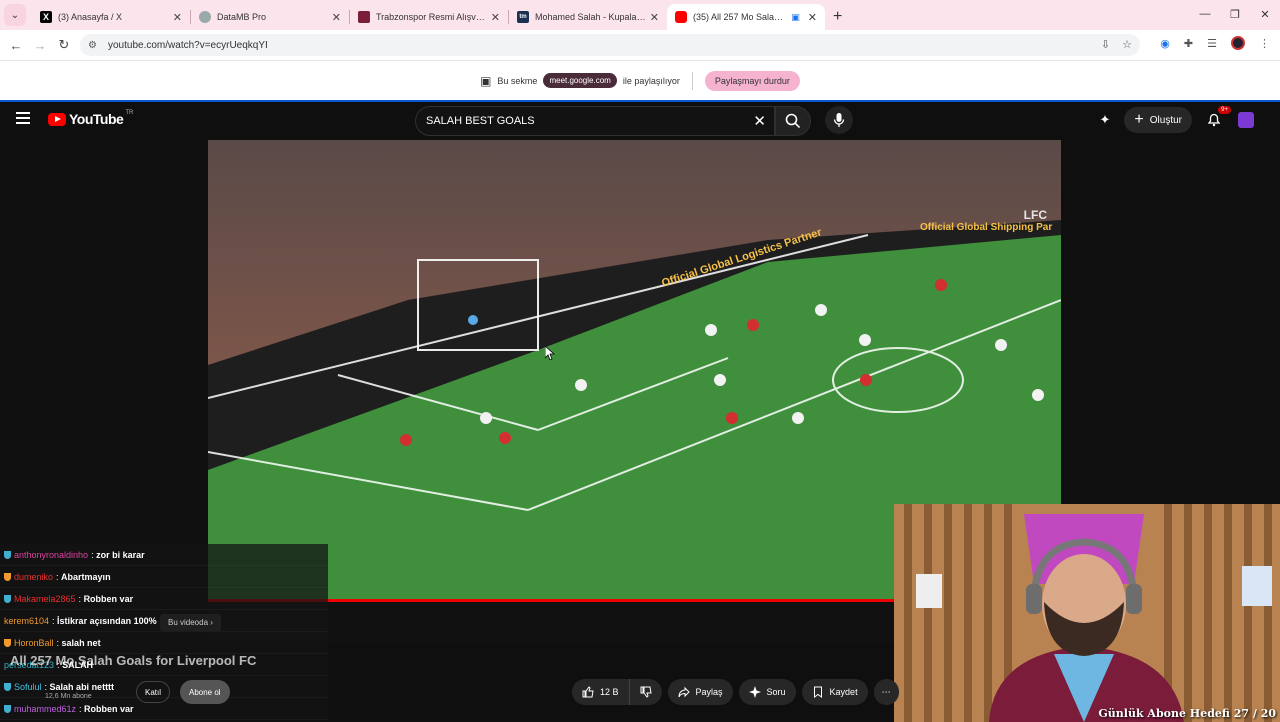  I want to click on search-query: SALAH BEST GOALS, so click(480, 121).